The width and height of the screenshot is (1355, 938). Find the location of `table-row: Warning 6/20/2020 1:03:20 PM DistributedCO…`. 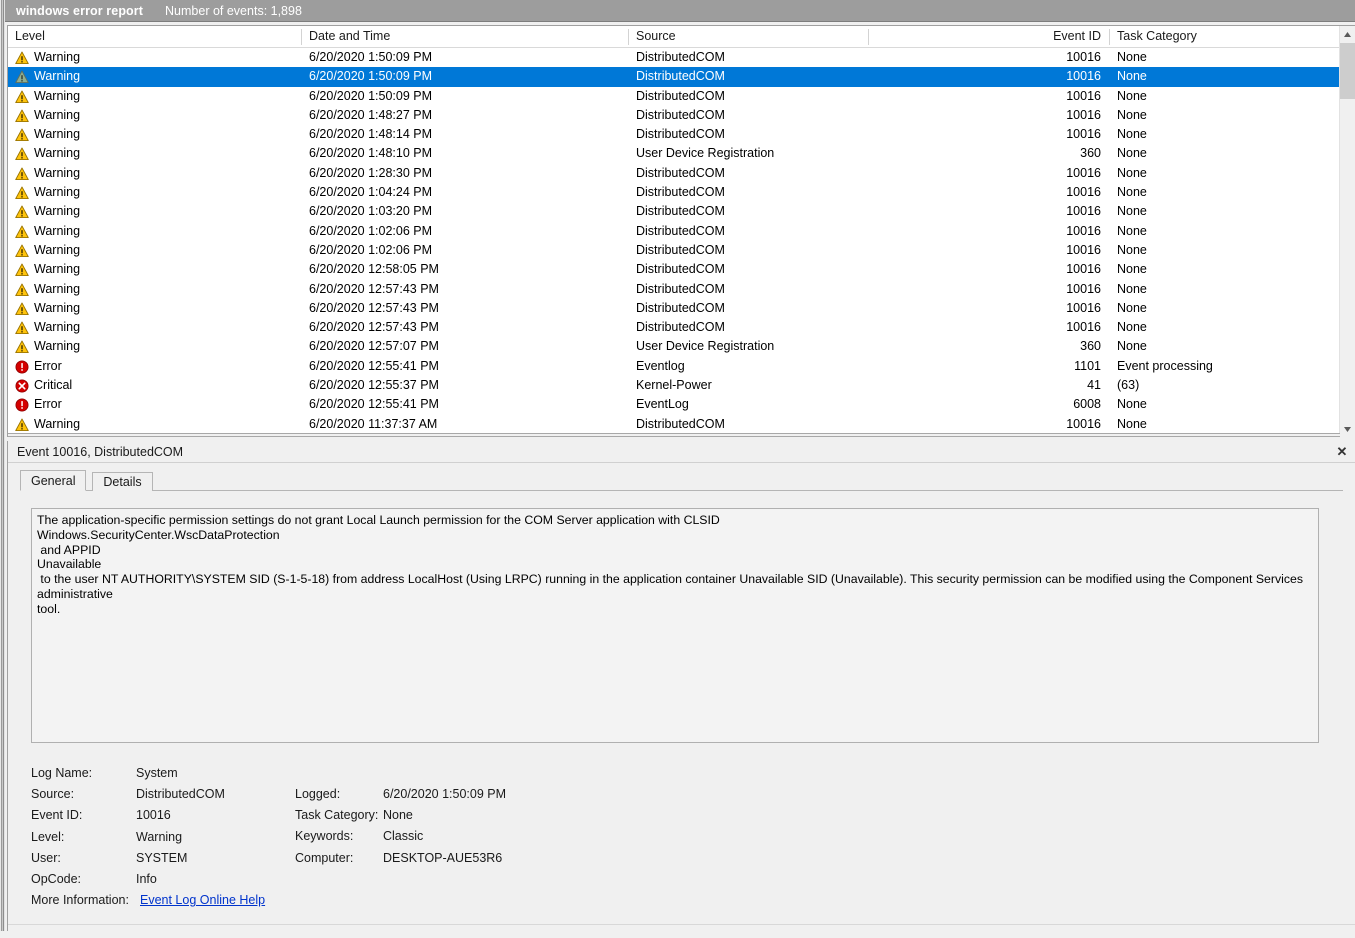

table-row: Warning 6/20/2020 1:03:20 PM DistributedCO… is located at coordinates (674, 211).